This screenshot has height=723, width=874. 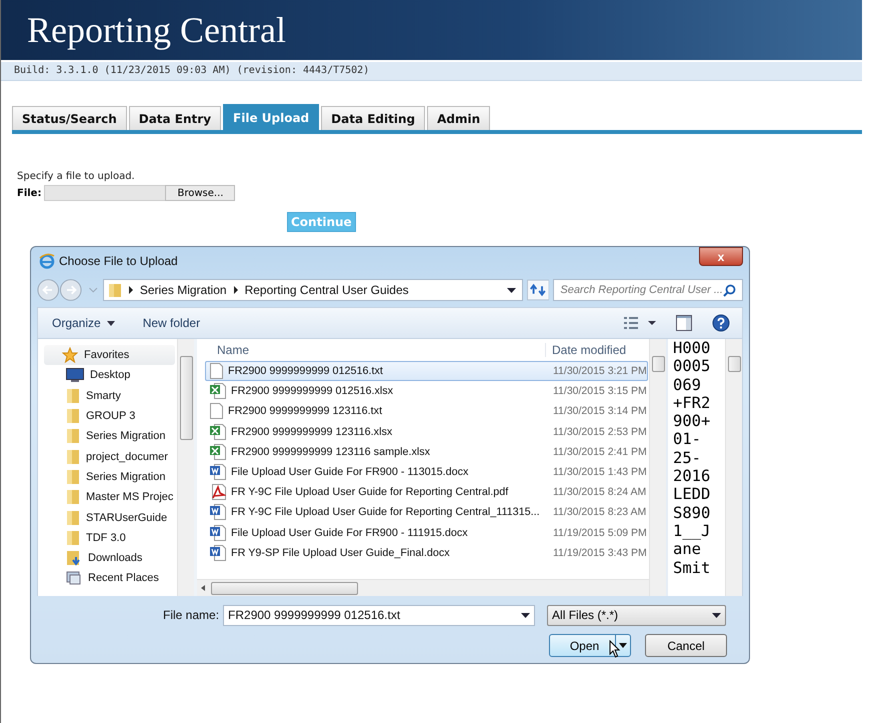 I want to click on sidebar-item: Desktop, so click(x=107, y=375).